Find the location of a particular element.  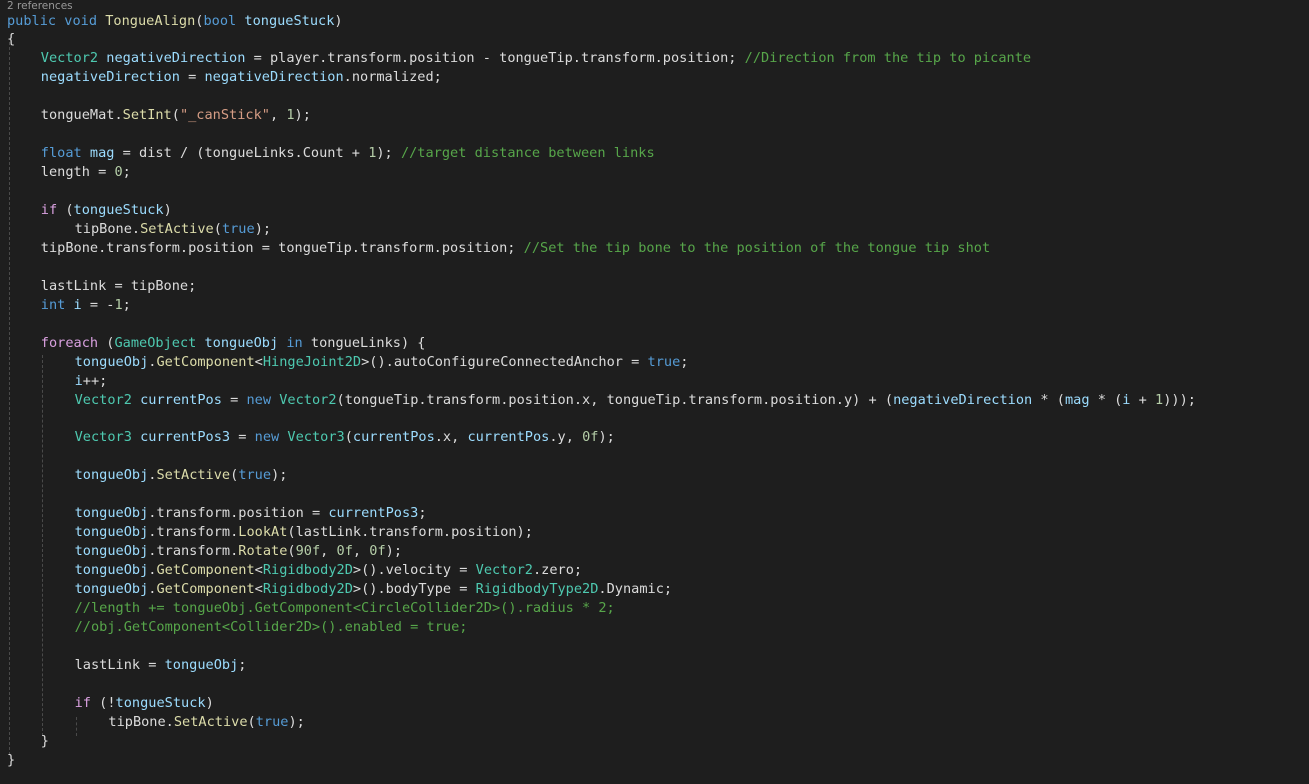

code-token: GameObject is located at coordinates (155, 342).